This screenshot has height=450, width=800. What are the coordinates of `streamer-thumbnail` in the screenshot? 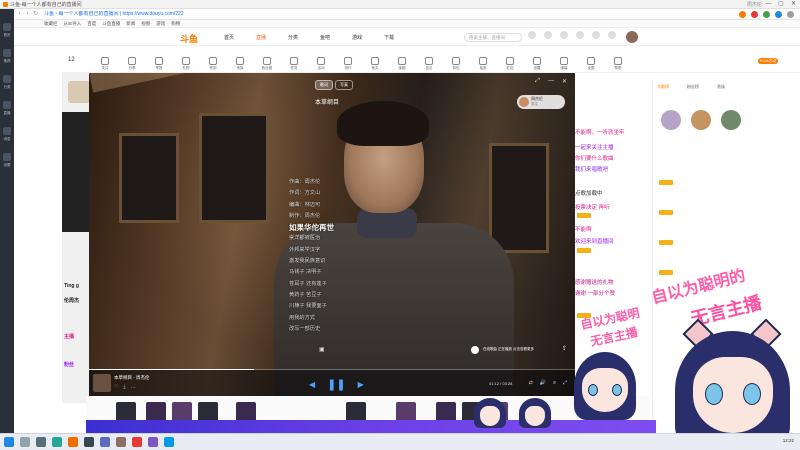 It's located at (79, 92).